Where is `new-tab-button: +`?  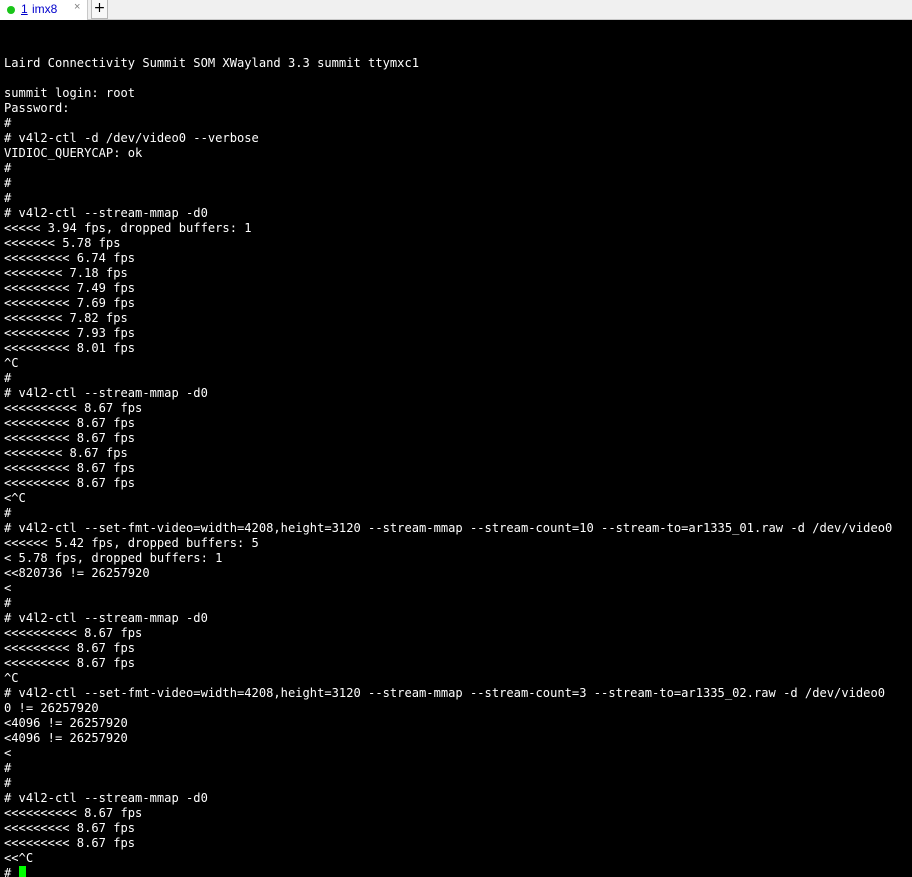 new-tab-button: + is located at coordinates (99, 9).